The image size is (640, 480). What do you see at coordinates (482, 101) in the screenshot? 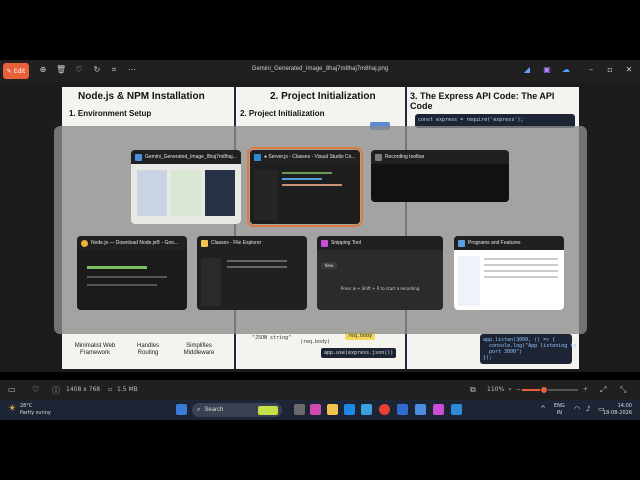
I see `panel3-title: 3. The Express API Code: The API Code` at bounding box center [482, 101].